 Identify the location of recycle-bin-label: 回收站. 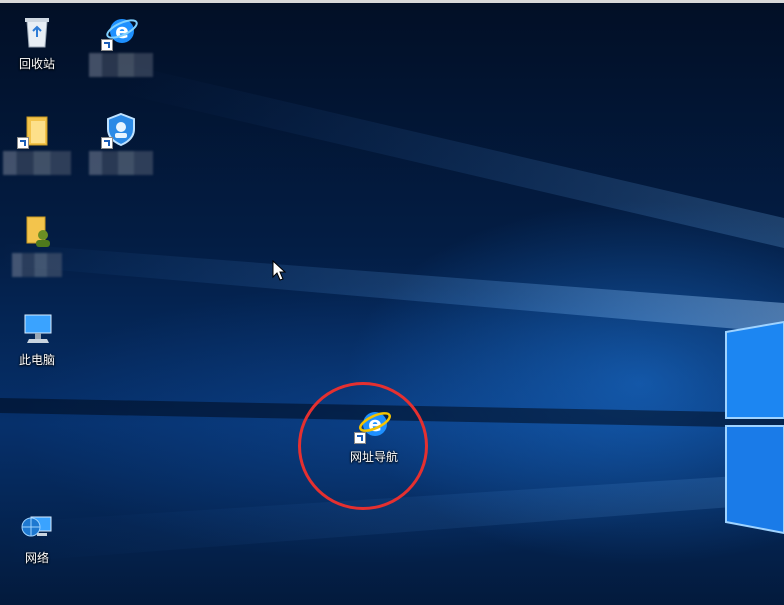
(36, 64).